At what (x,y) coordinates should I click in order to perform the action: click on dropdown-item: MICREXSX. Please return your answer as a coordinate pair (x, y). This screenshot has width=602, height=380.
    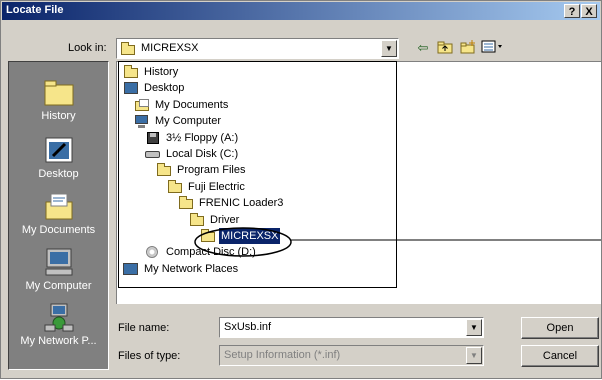
    Looking at the image, I should click on (241, 236).